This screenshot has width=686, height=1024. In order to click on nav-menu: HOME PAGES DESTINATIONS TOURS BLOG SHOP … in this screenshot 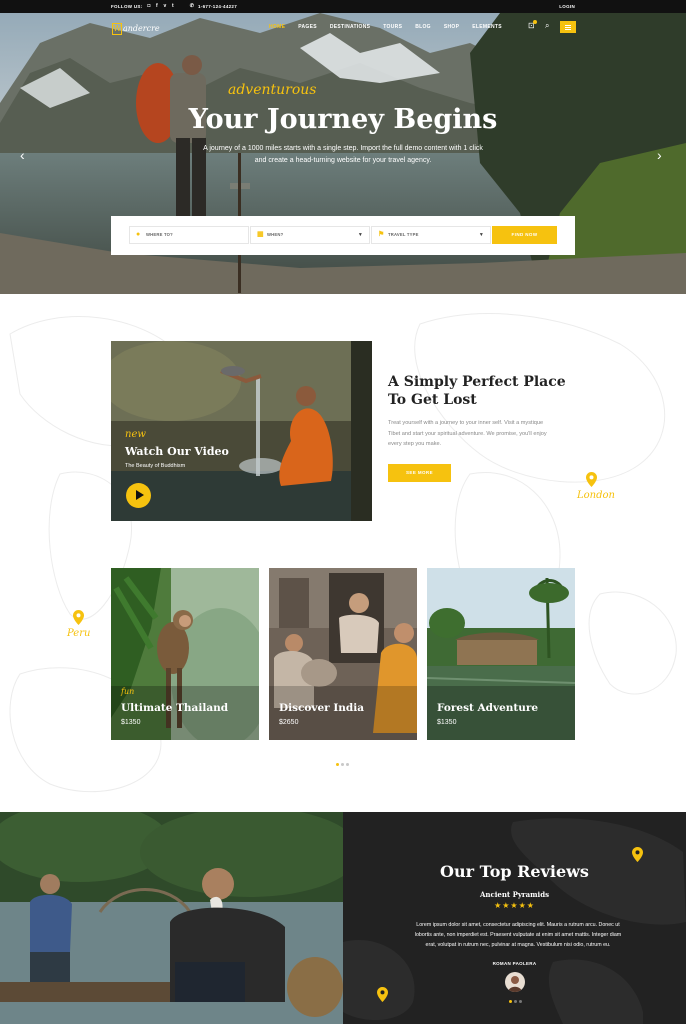, I will do `click(385, 27)`.